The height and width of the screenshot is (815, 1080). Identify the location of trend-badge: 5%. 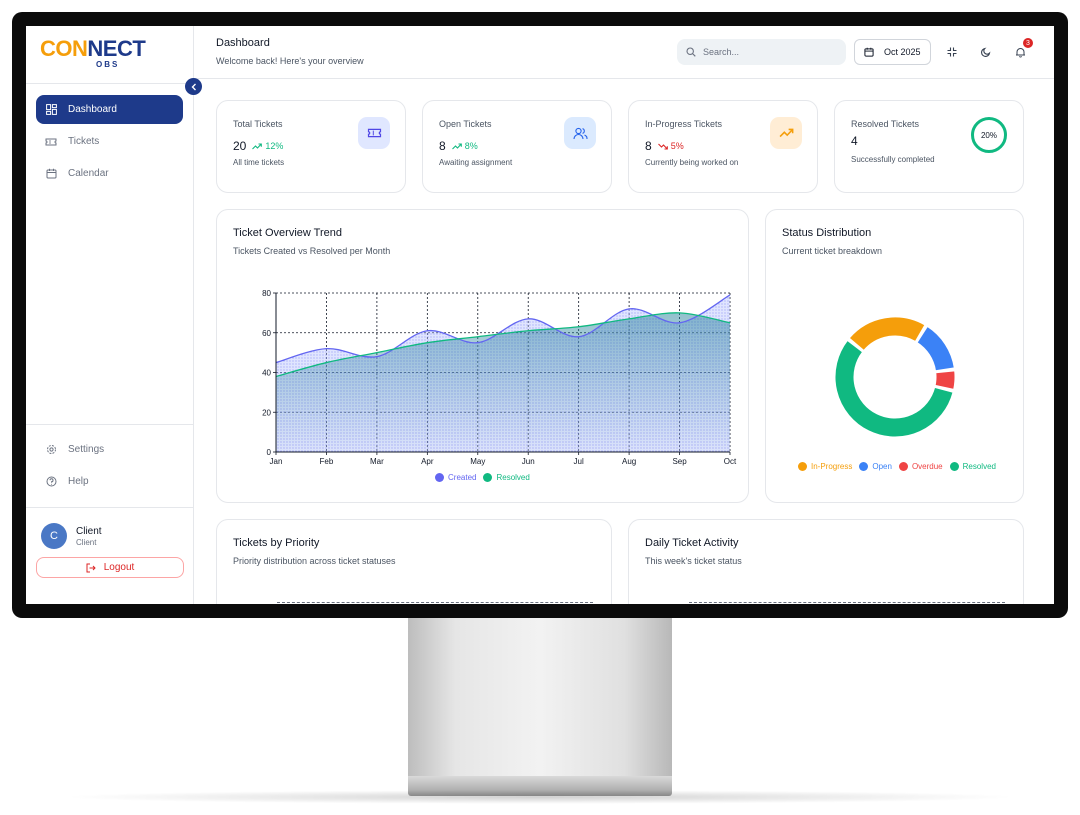
(670, 146).